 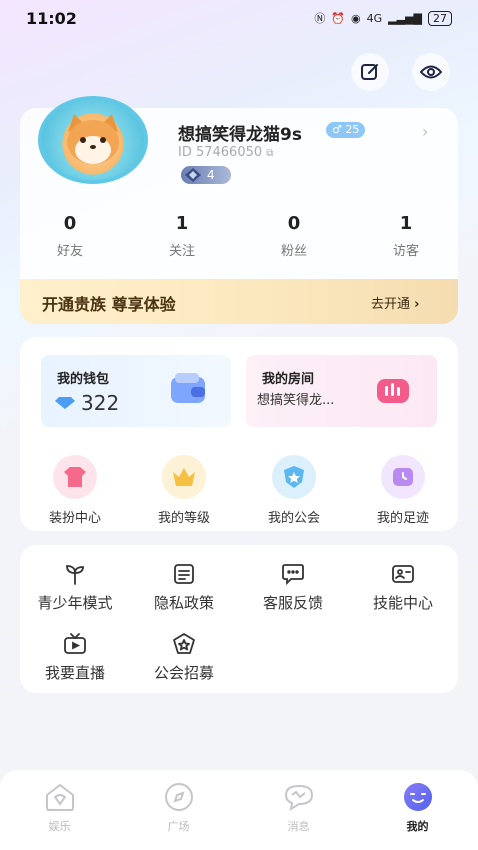 I want to click on stat-label: 粉丝, so click(x=293, y=251).